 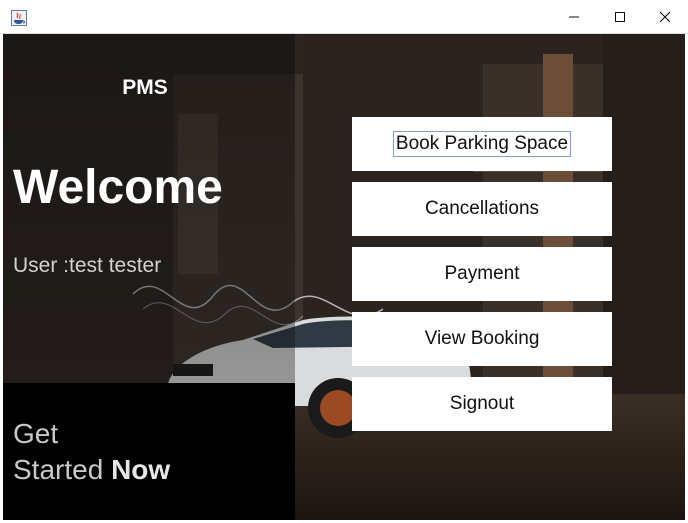 I want to click on payment-button: Payment, so click(x=482, y=274).